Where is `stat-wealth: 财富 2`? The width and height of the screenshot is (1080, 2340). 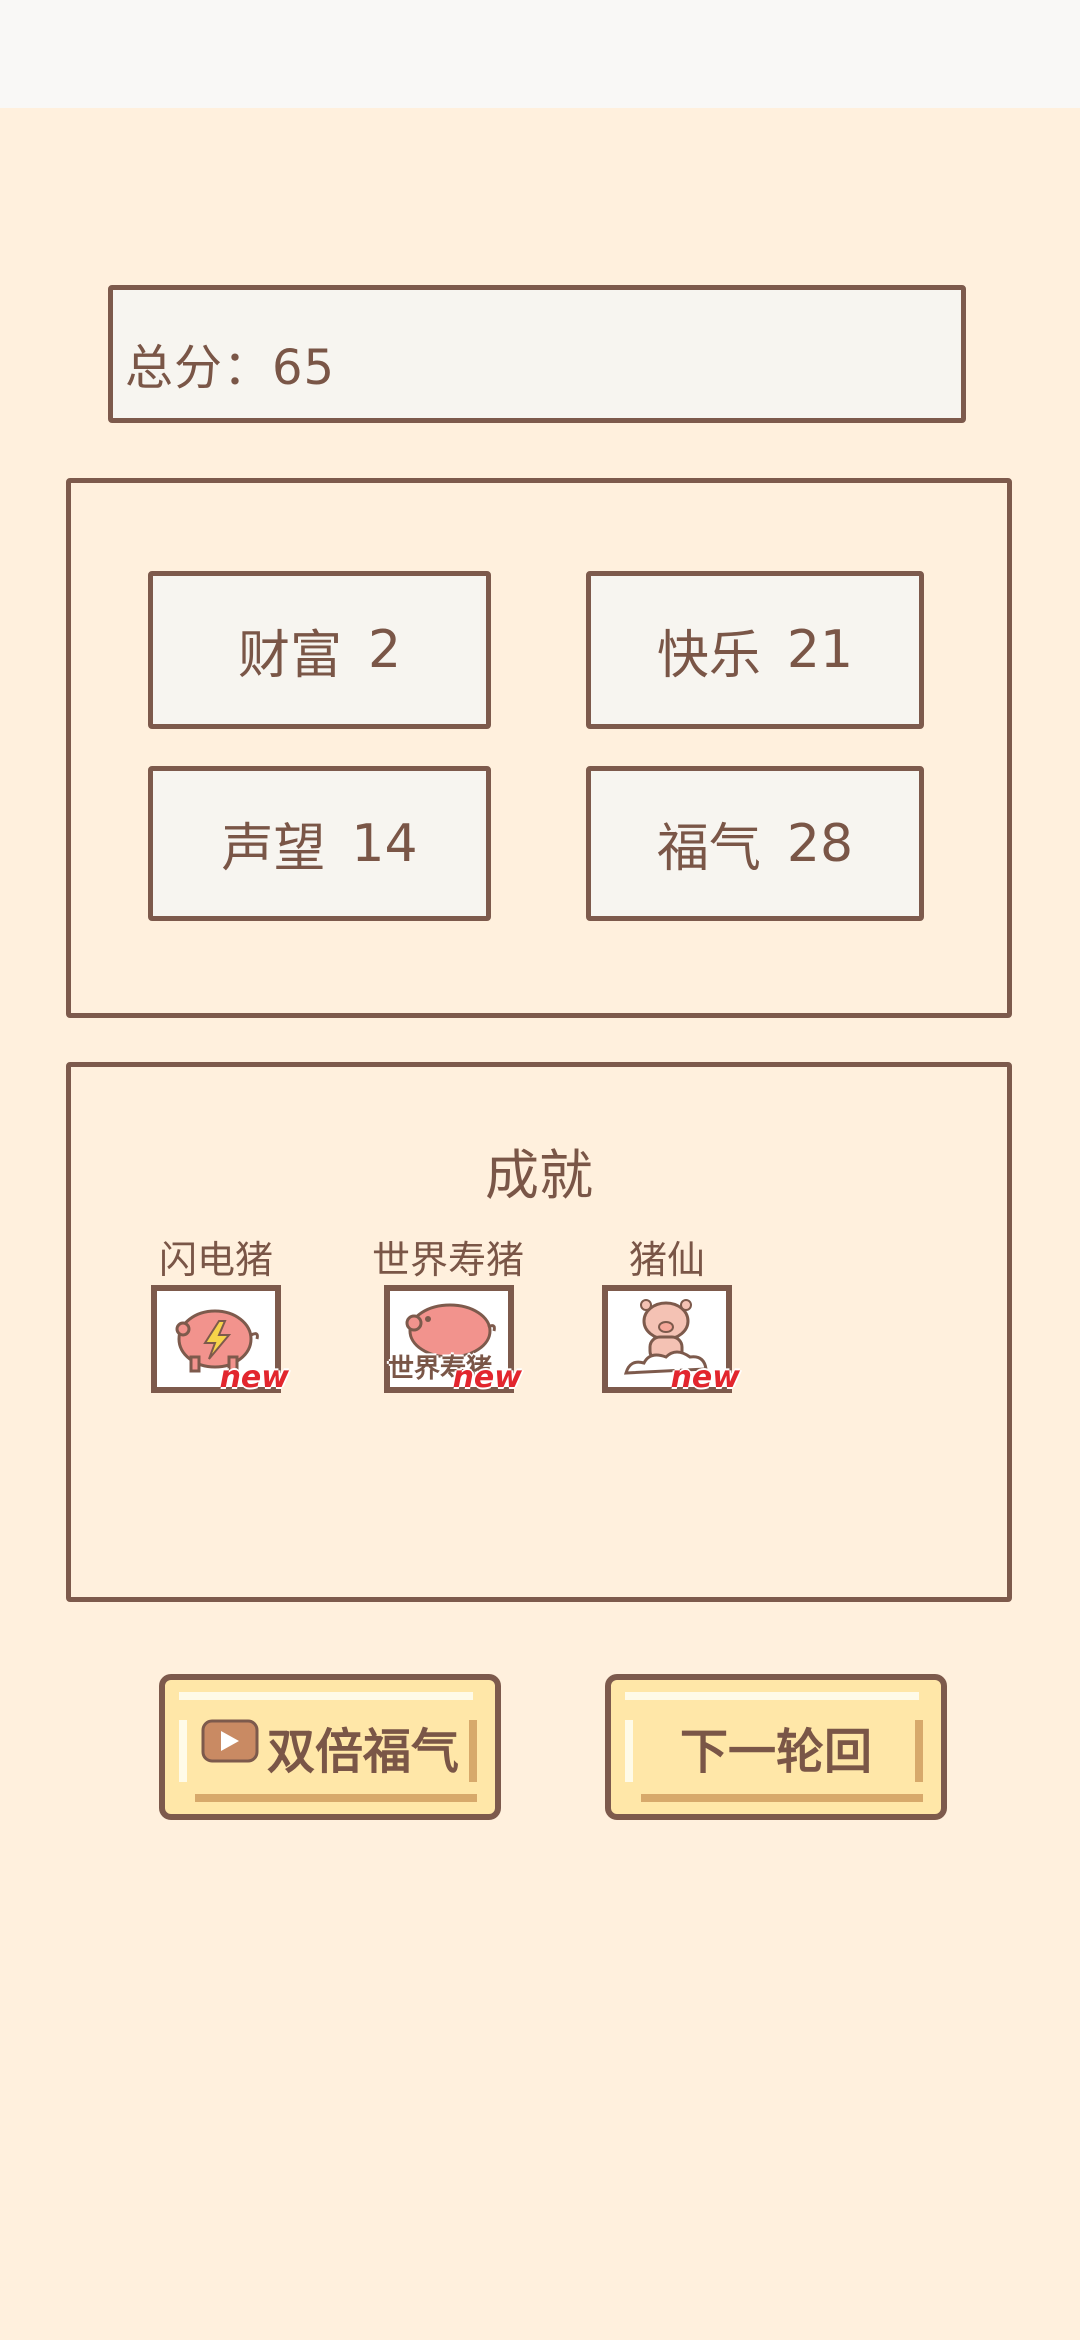
stat-wealth: 财富 2 is located at coordinates (319, 650).